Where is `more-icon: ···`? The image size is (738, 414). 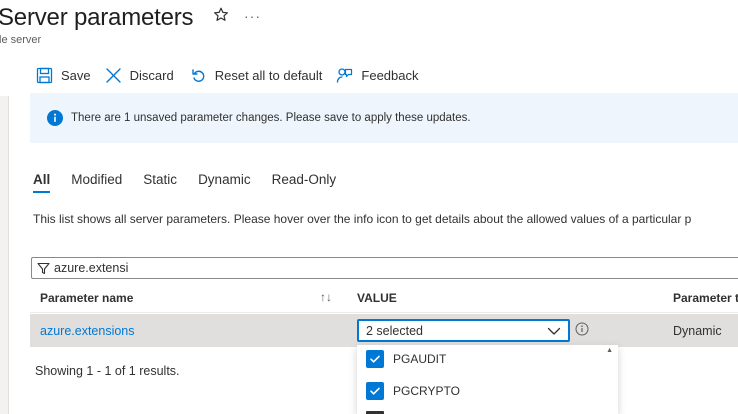
more-icon: ··· is located at coordinates (252, 16).